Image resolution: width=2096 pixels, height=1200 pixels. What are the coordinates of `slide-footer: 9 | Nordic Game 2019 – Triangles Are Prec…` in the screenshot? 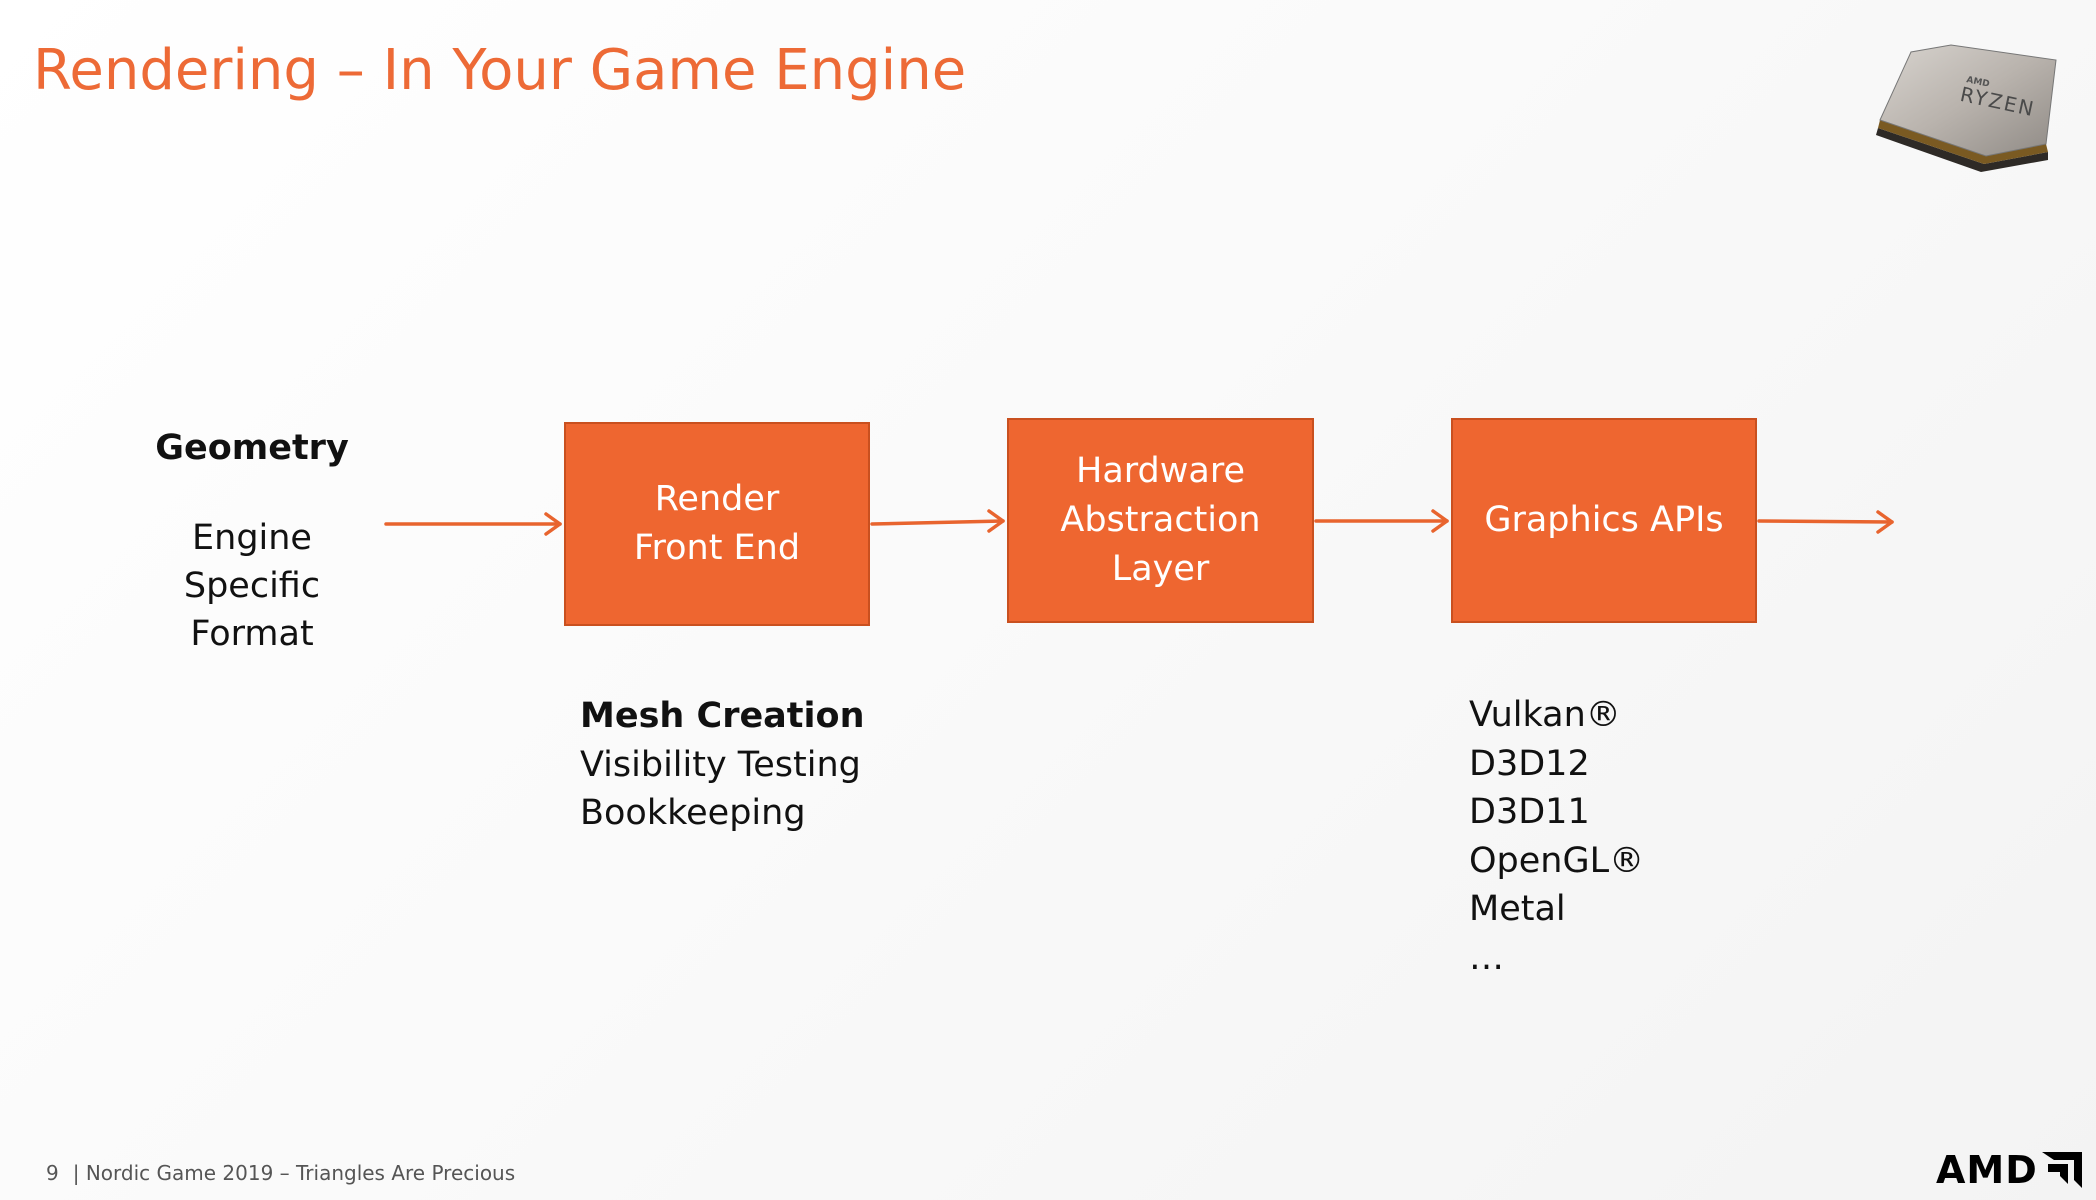 It's located at (280, 1173).